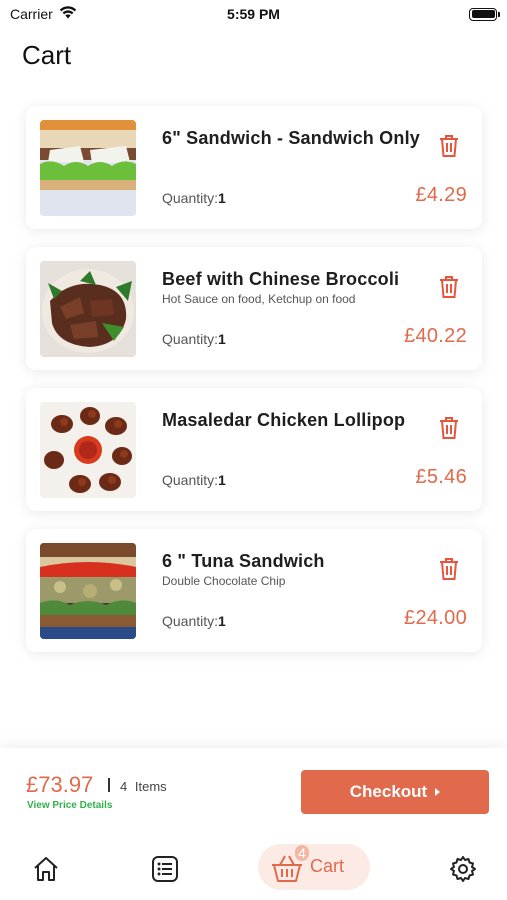 The width and height of the screenshot is (507, 900). What do you see at coordinates (47, 55) in the screenshot?
I see `page-title: Cart` at bounding box center [47, 55].